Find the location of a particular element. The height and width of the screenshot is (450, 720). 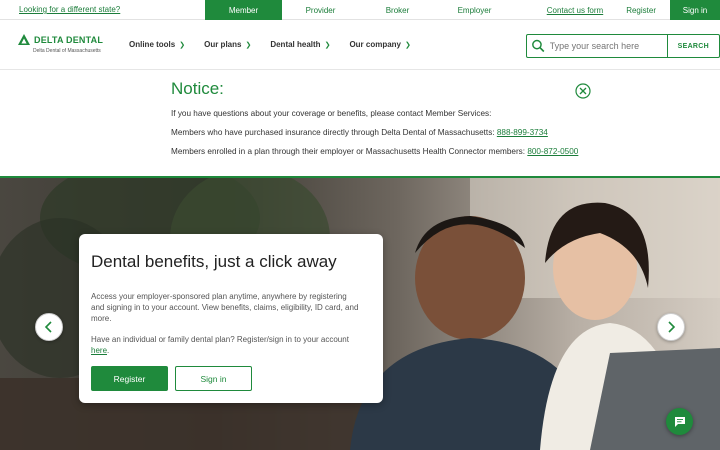

register-button: Register is located at coordinates (129, 378).